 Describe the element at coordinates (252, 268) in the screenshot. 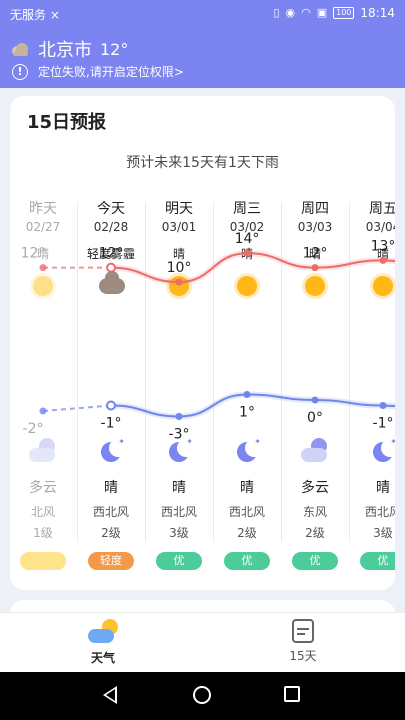

I see `high-temperature-line` at that location.